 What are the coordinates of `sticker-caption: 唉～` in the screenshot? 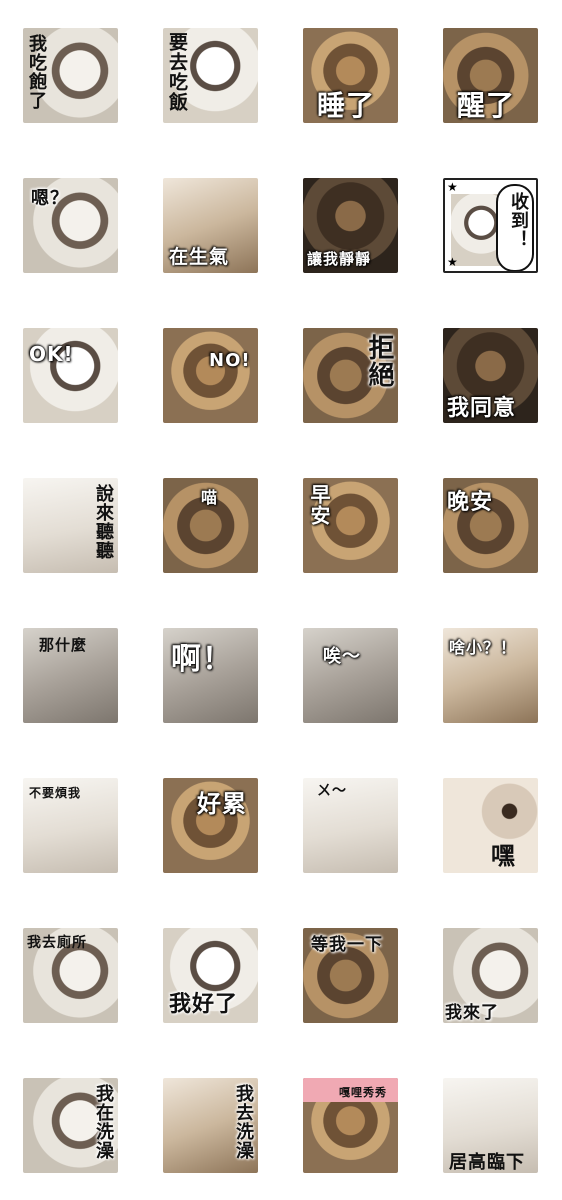 It's located at (342, 656).